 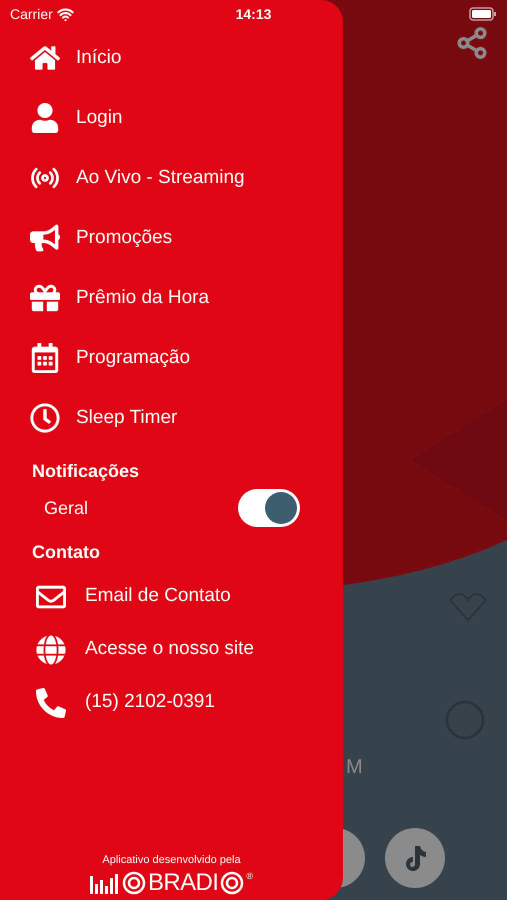 I want to click on home-icon, so click(x=45, y=58).